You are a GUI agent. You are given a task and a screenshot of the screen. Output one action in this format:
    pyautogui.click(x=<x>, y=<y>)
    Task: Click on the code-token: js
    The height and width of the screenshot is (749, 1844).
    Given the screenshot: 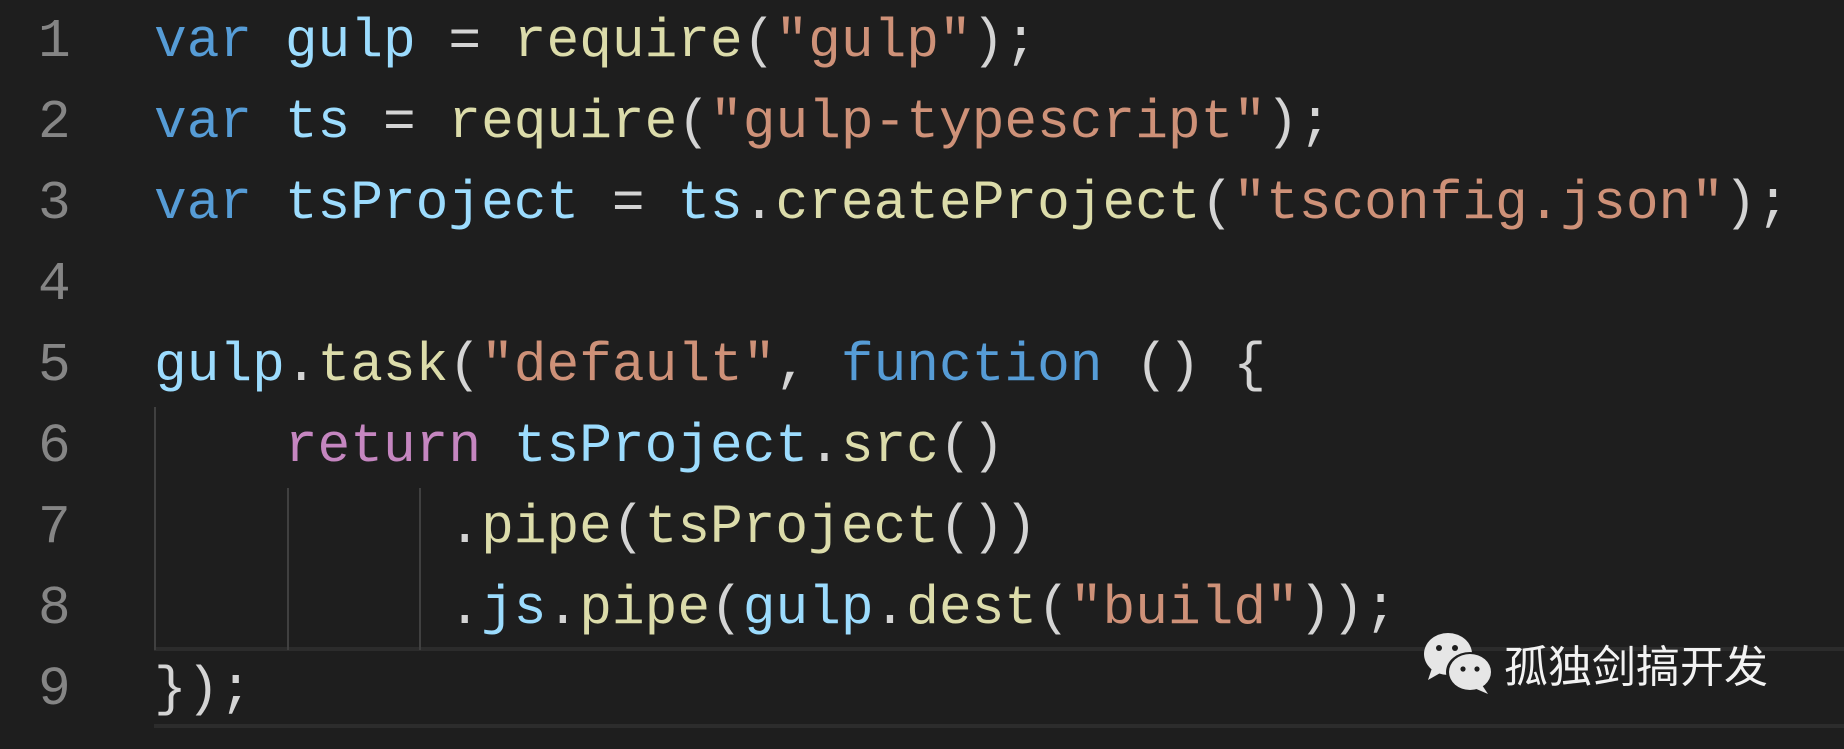 What is the action you would take?
    pyautogui.click(x=514, y=609)
    